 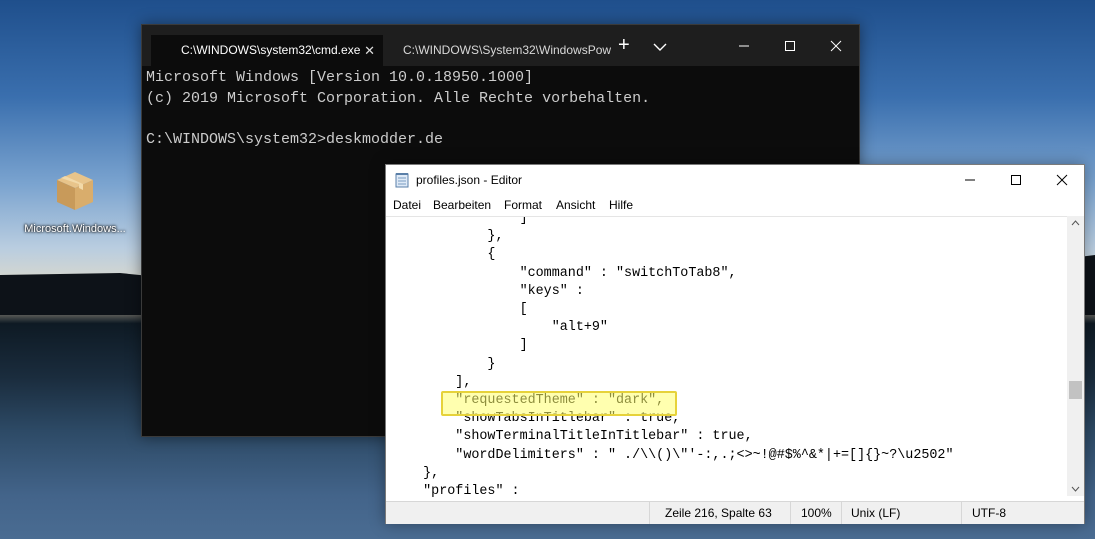 I want to click on notepad-close-button, so click(x=1062, y=180).